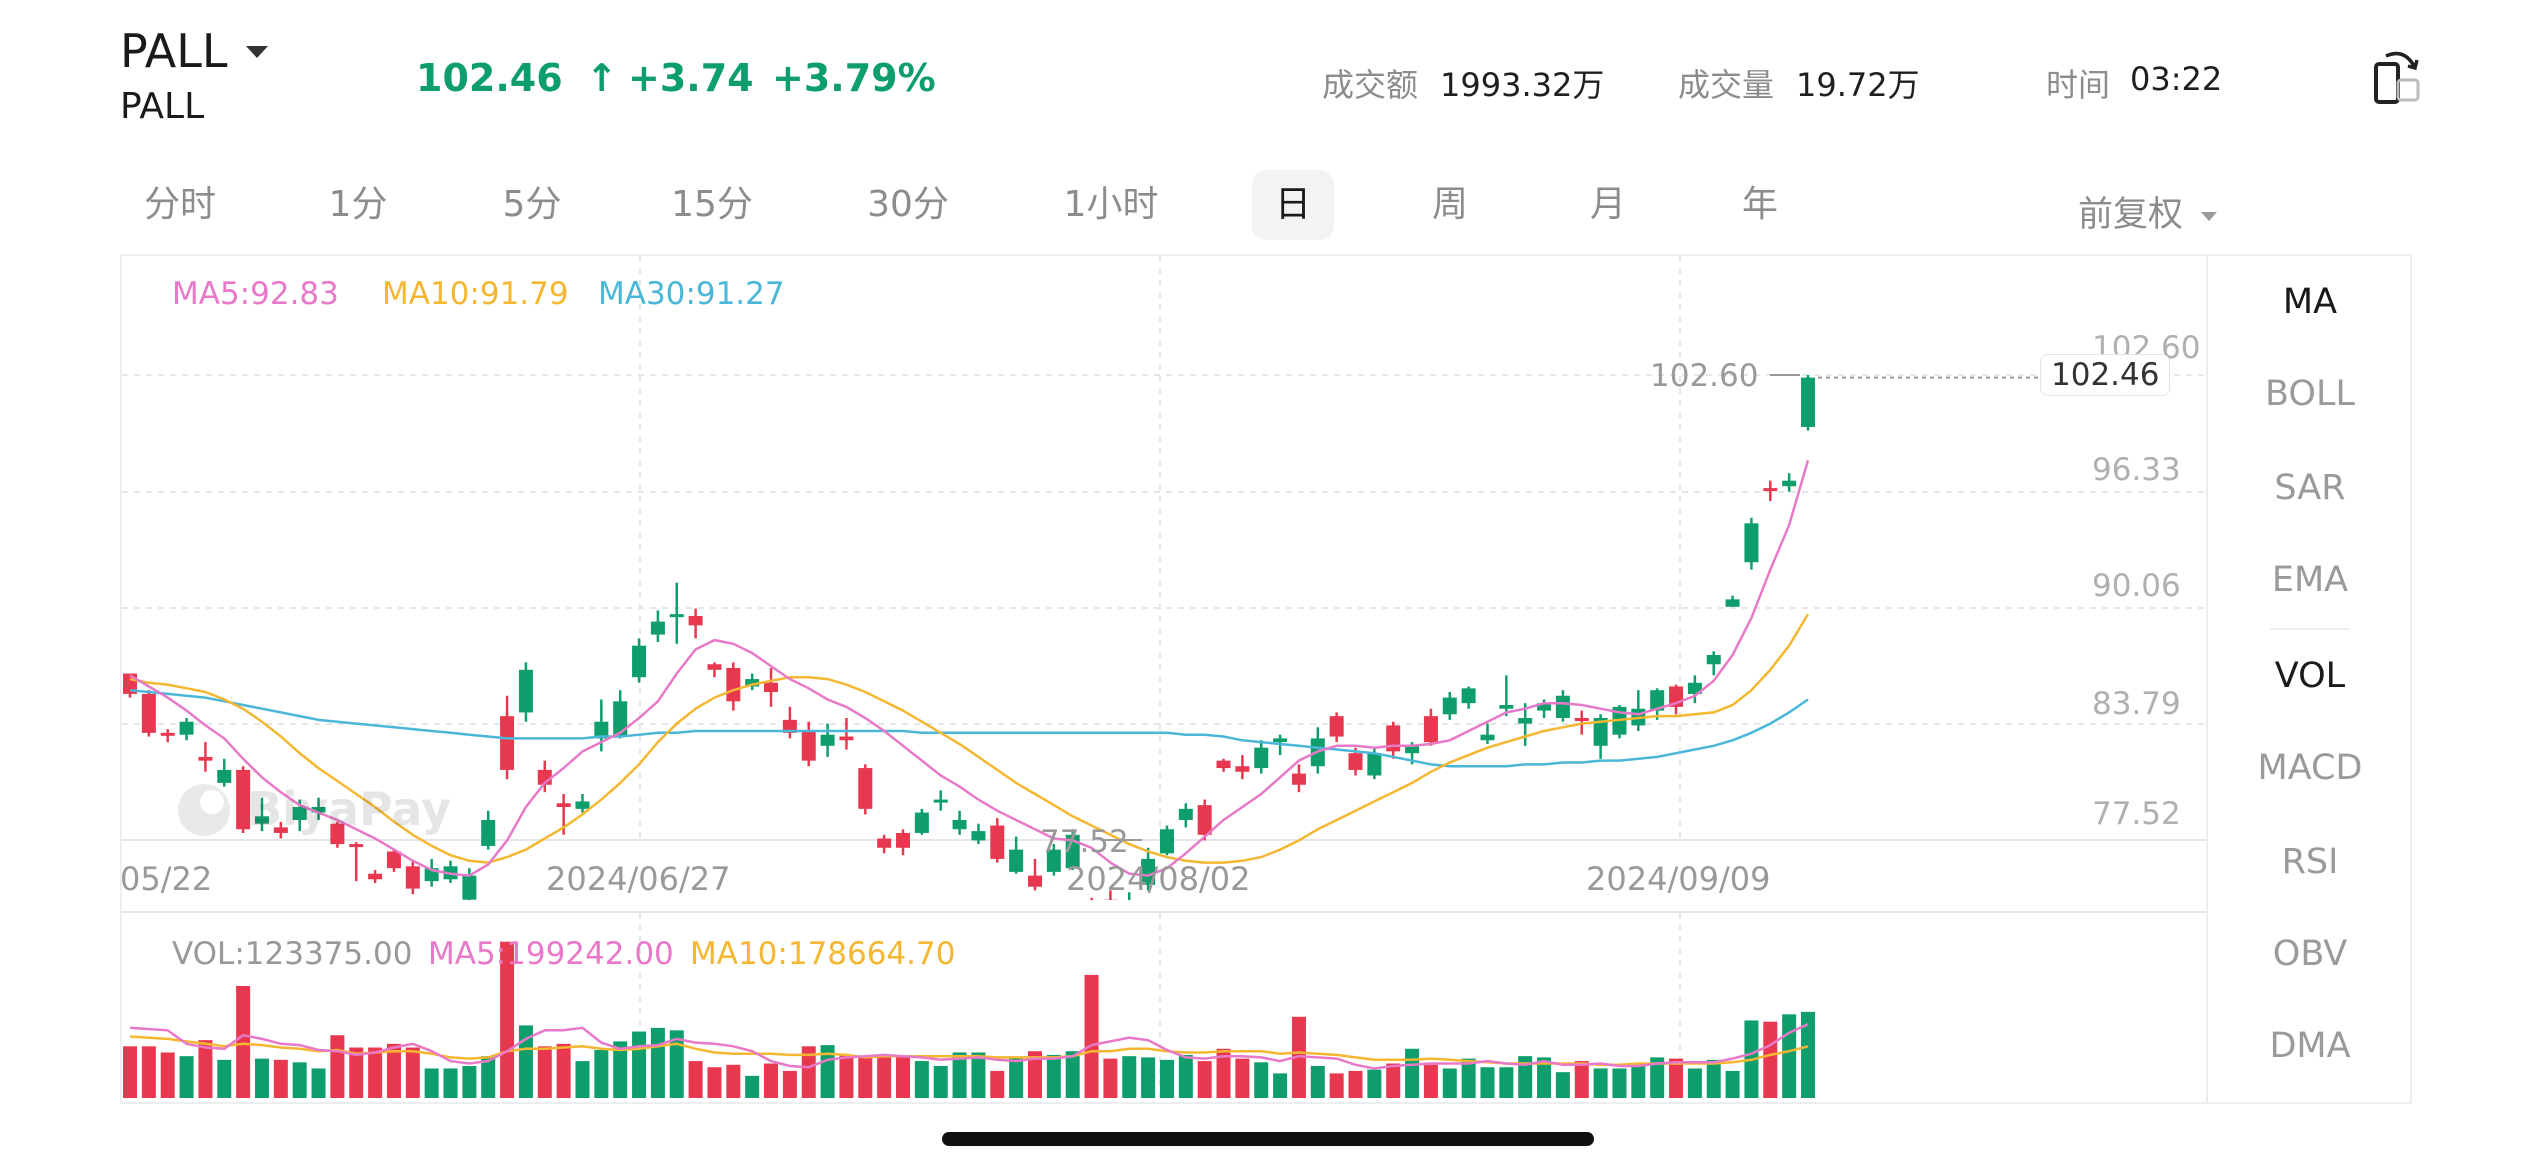 This screenshot has height=1170, width=2532. What do you see at coordinates (2310, 768) in the screenshot?
I see `indicator-macd: MACD` at bounding box center [2310, 768].